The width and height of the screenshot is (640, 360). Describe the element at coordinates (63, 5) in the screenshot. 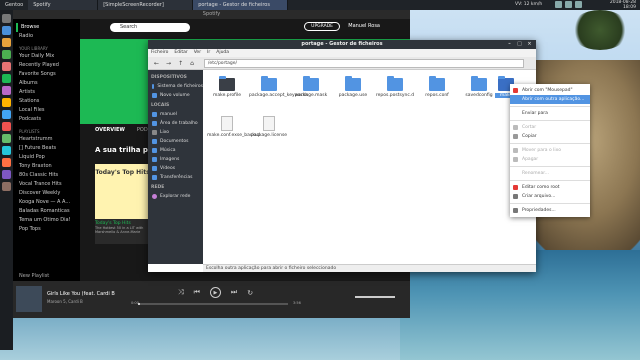

I see `task-spotify: Spotify` at that location.